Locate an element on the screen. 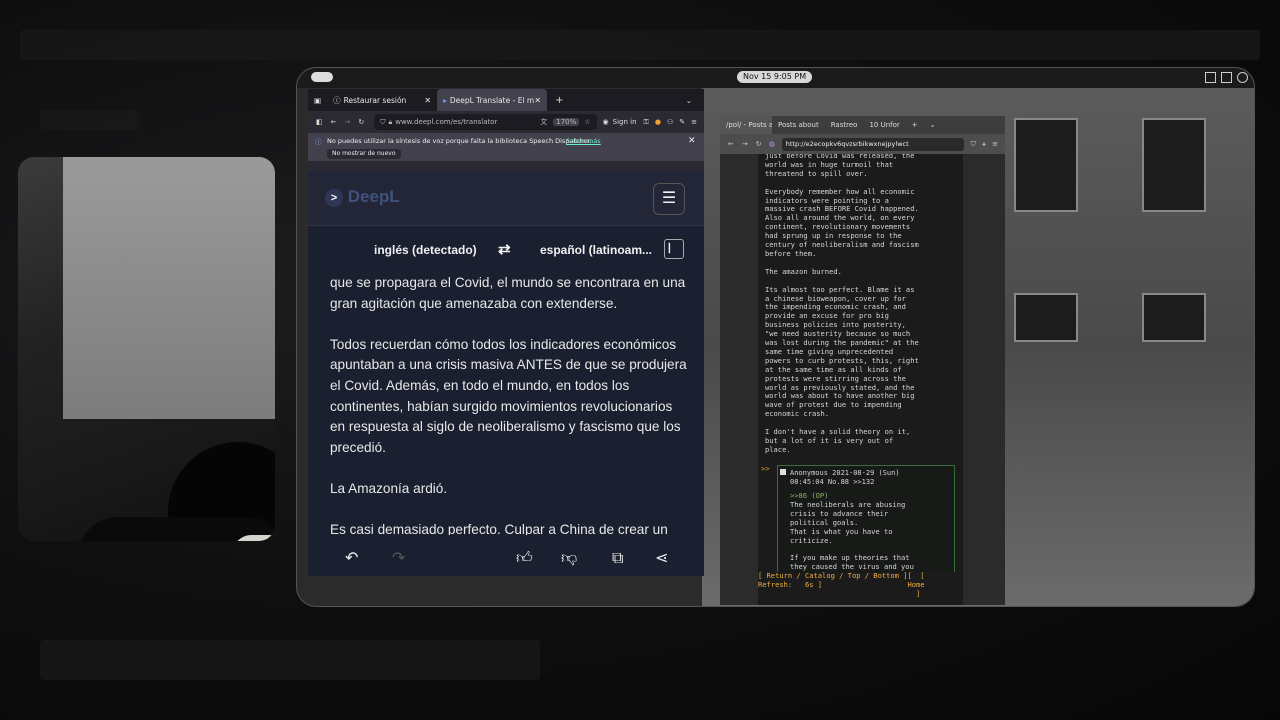  extension-icon: ● is located at coordinates (658, 122).